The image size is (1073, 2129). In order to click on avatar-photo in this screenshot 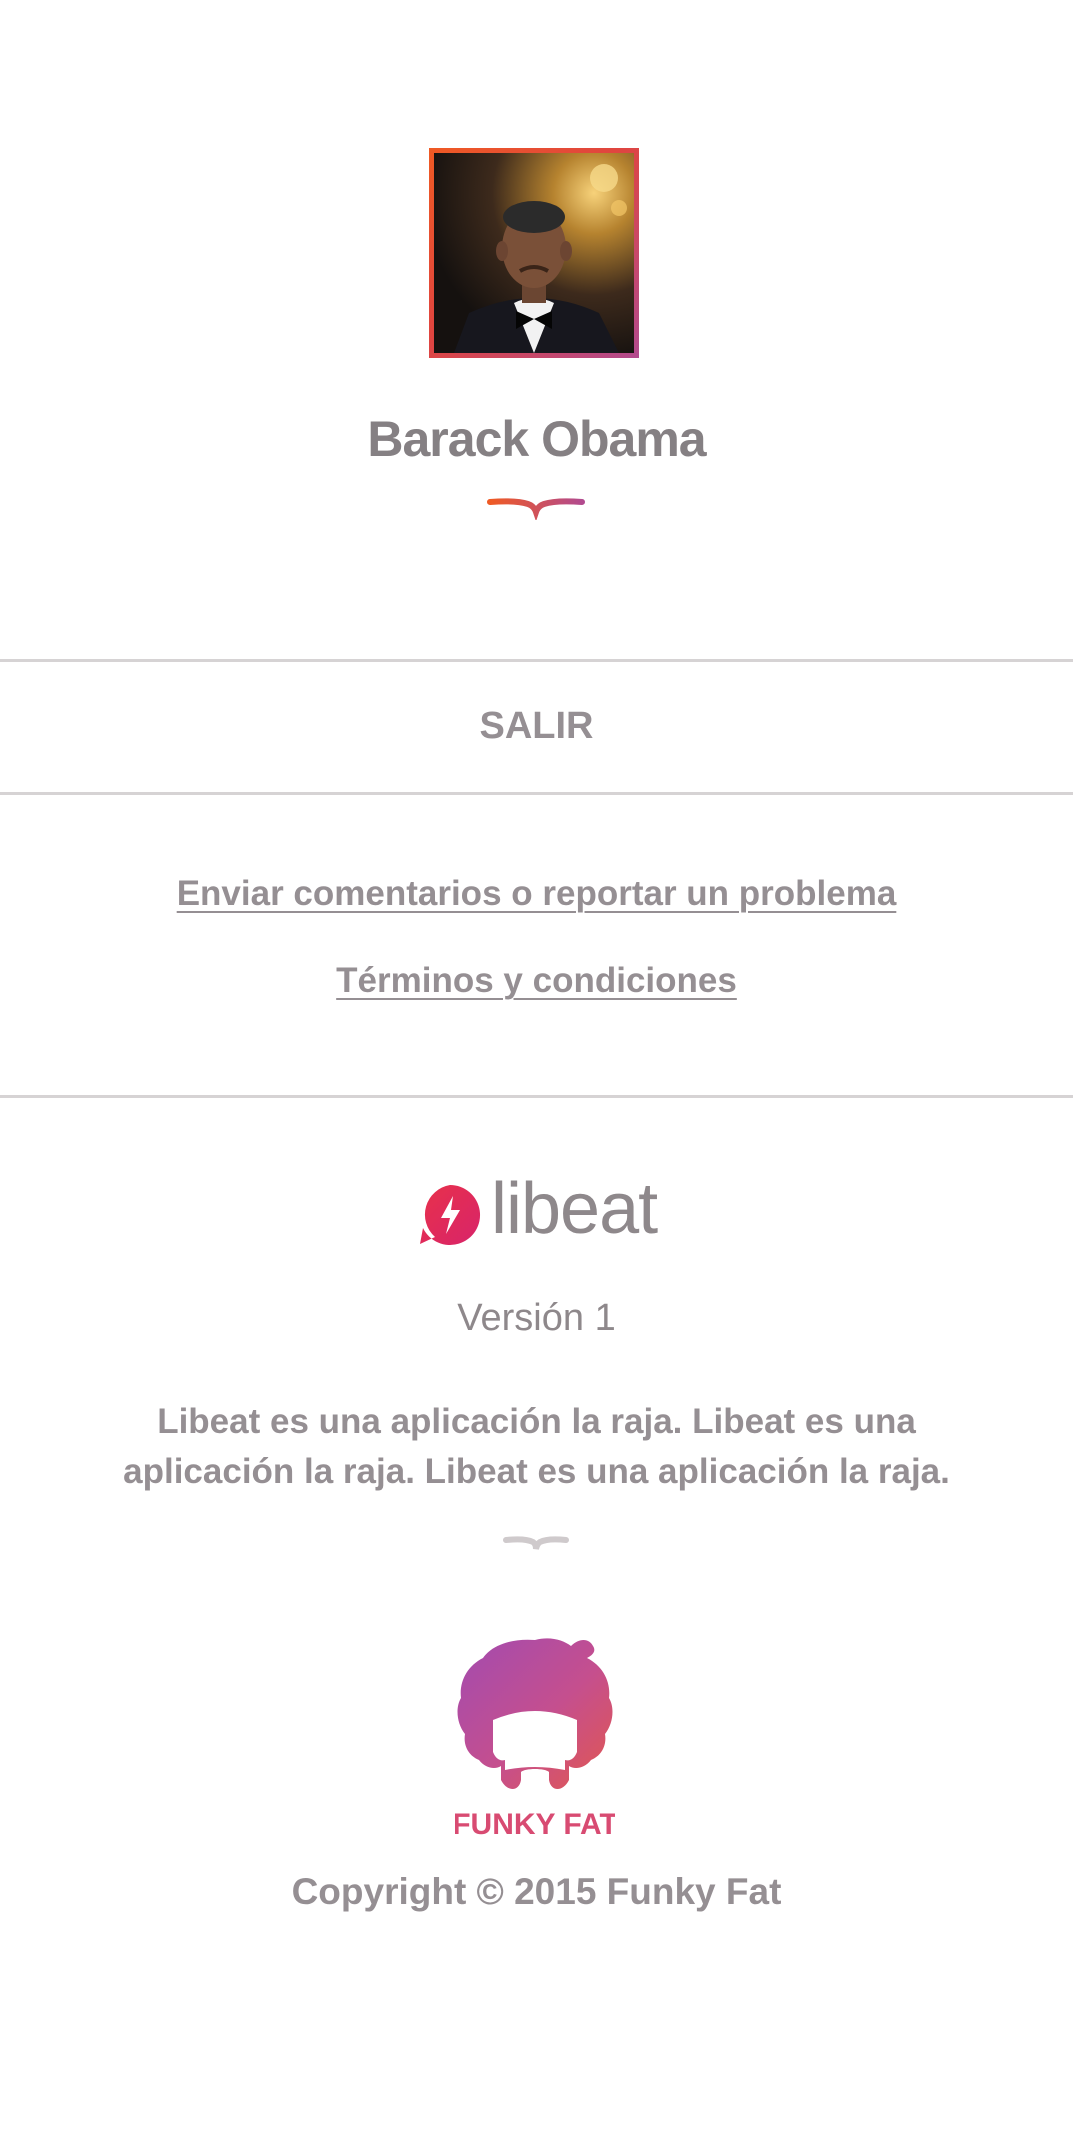, I will do `click(534, 253)`.